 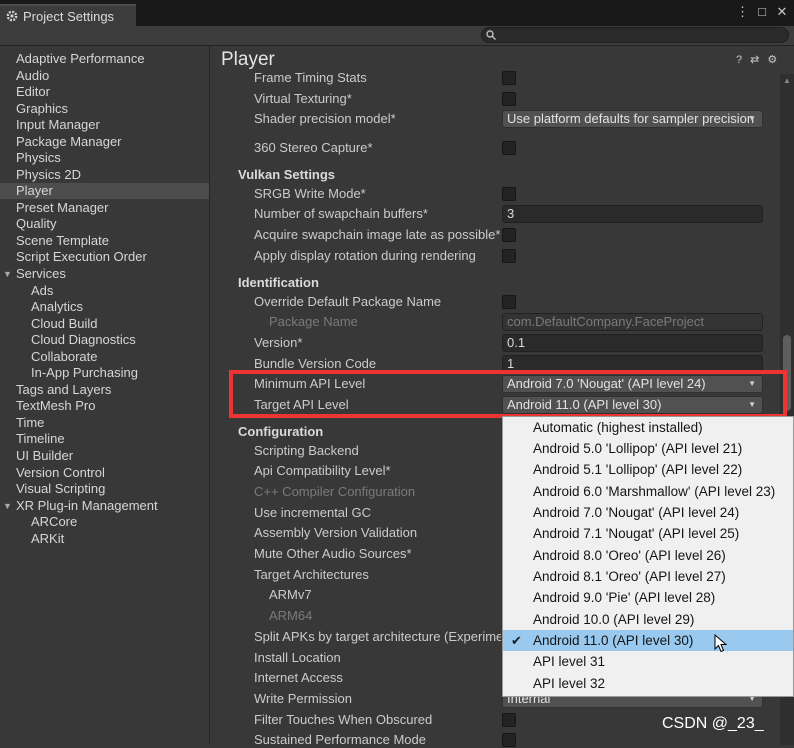 What do you see at coordinates (648, 469) in the screenshot?
I see `menu-item: Android 5.1 'Lollipop' (API level 22)` at bounding box center [648, 469].